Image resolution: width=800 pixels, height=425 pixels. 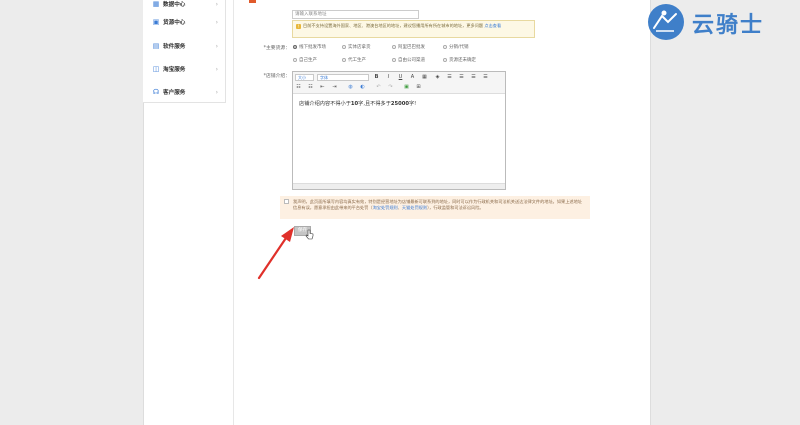 I want to click on radio-label: 货源还未确定, so click(x=462, y=60).